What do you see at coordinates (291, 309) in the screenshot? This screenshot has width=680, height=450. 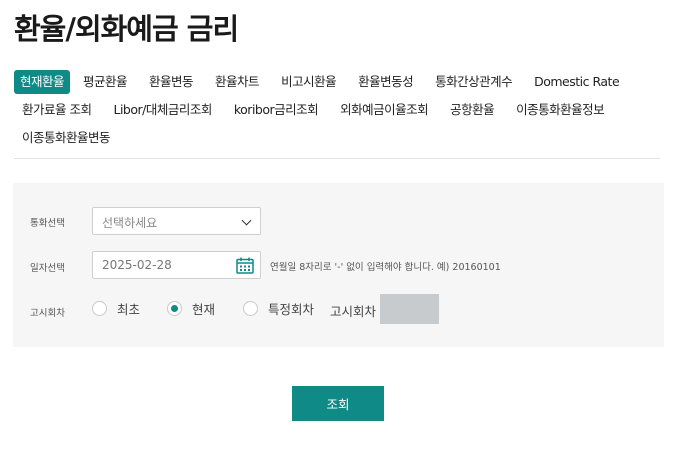 I see `radio-specific-round-label: 특정회차` at bounding box center [291, 309].